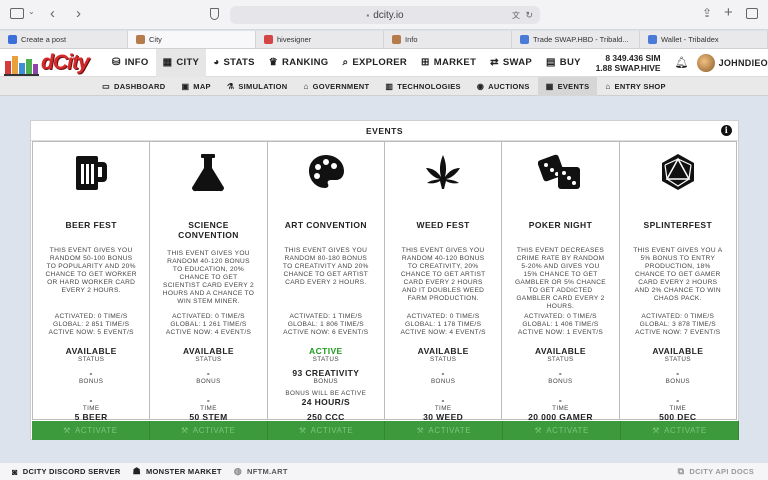 The height and width of the screenshot is (480, 768). What do you see at coordinates (524, 39) in the screenshot?
I see `favicon-icon` at bounding box center [524, 39].